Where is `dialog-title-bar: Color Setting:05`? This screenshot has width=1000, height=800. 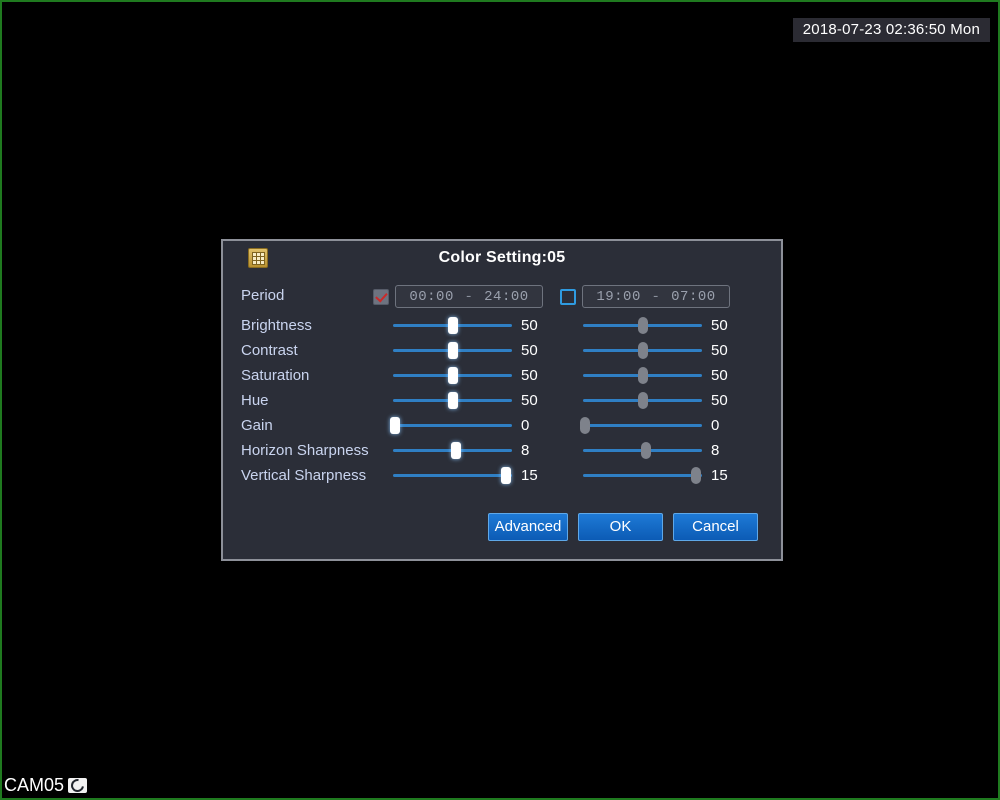
dialog-title-bar: Color Setting:05 is located at coordinates (502, 258).